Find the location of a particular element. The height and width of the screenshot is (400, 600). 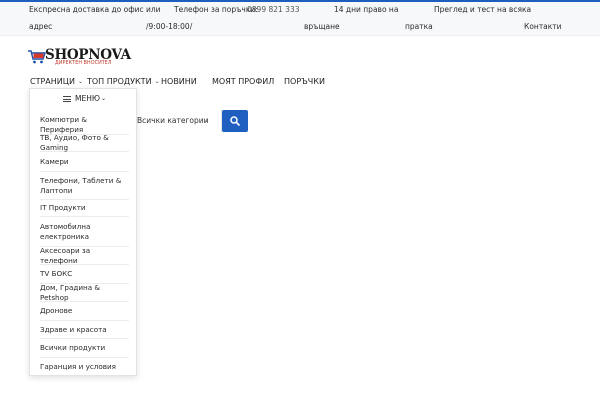

nav-item-label: СТРАНИЦИ is located at coordinates (52, 81).